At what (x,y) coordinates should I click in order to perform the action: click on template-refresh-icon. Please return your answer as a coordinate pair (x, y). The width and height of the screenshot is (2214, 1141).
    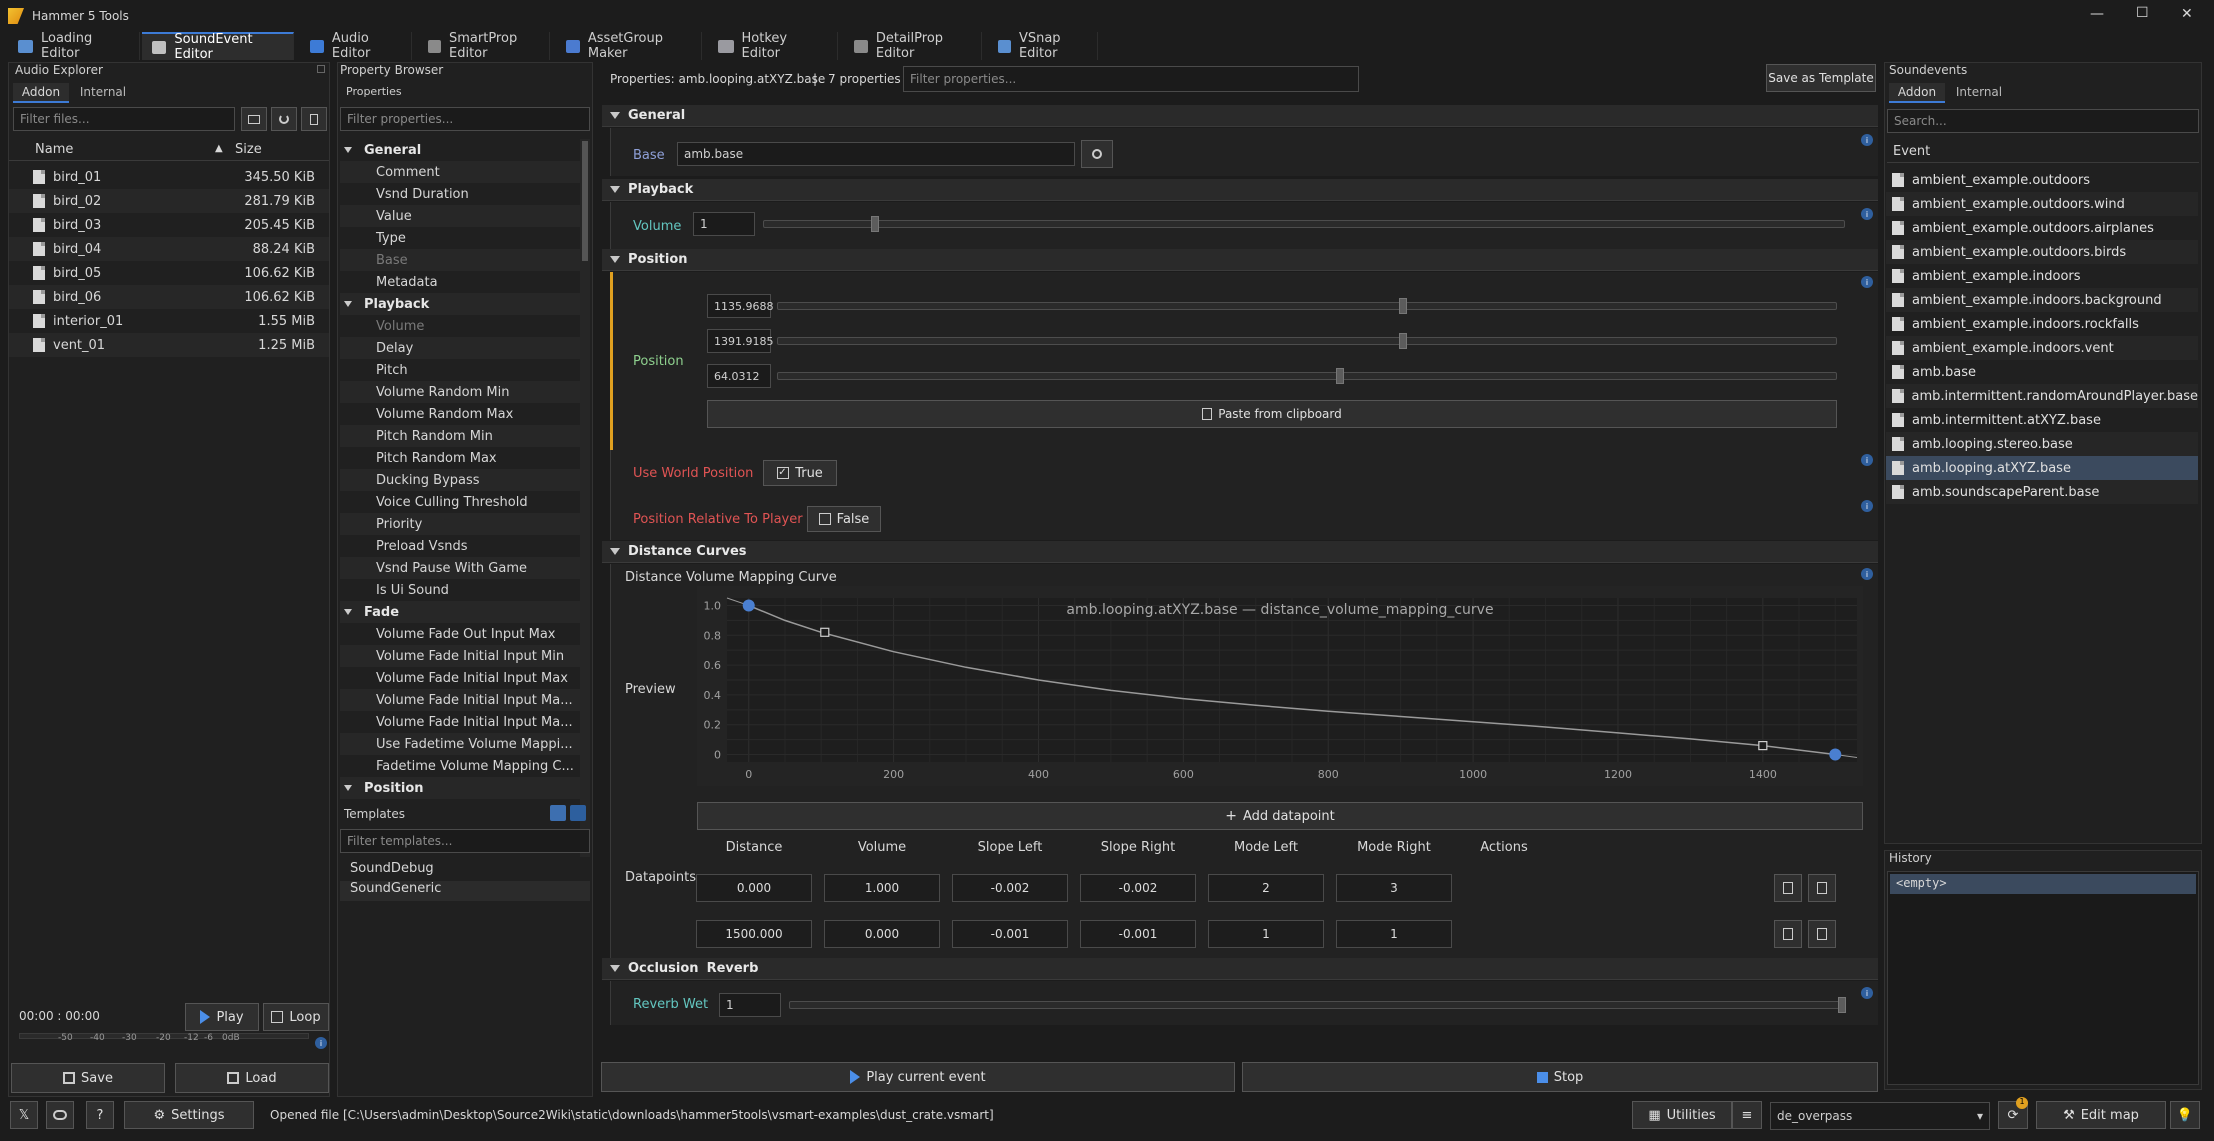
    Looking at the image, I should click on (578, 813).